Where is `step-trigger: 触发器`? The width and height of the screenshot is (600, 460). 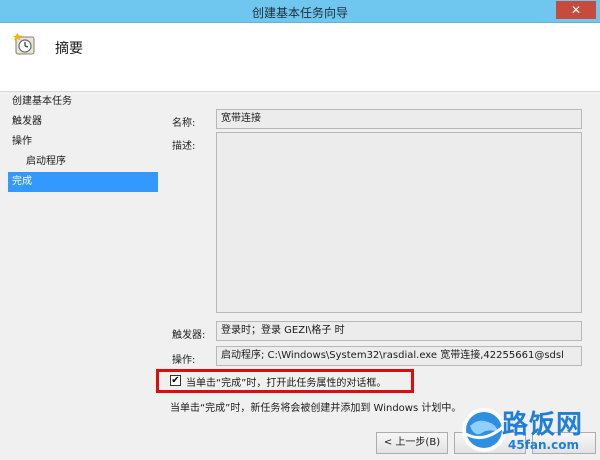
step-trigger: 触发器 is located at coordinates (83, 122).